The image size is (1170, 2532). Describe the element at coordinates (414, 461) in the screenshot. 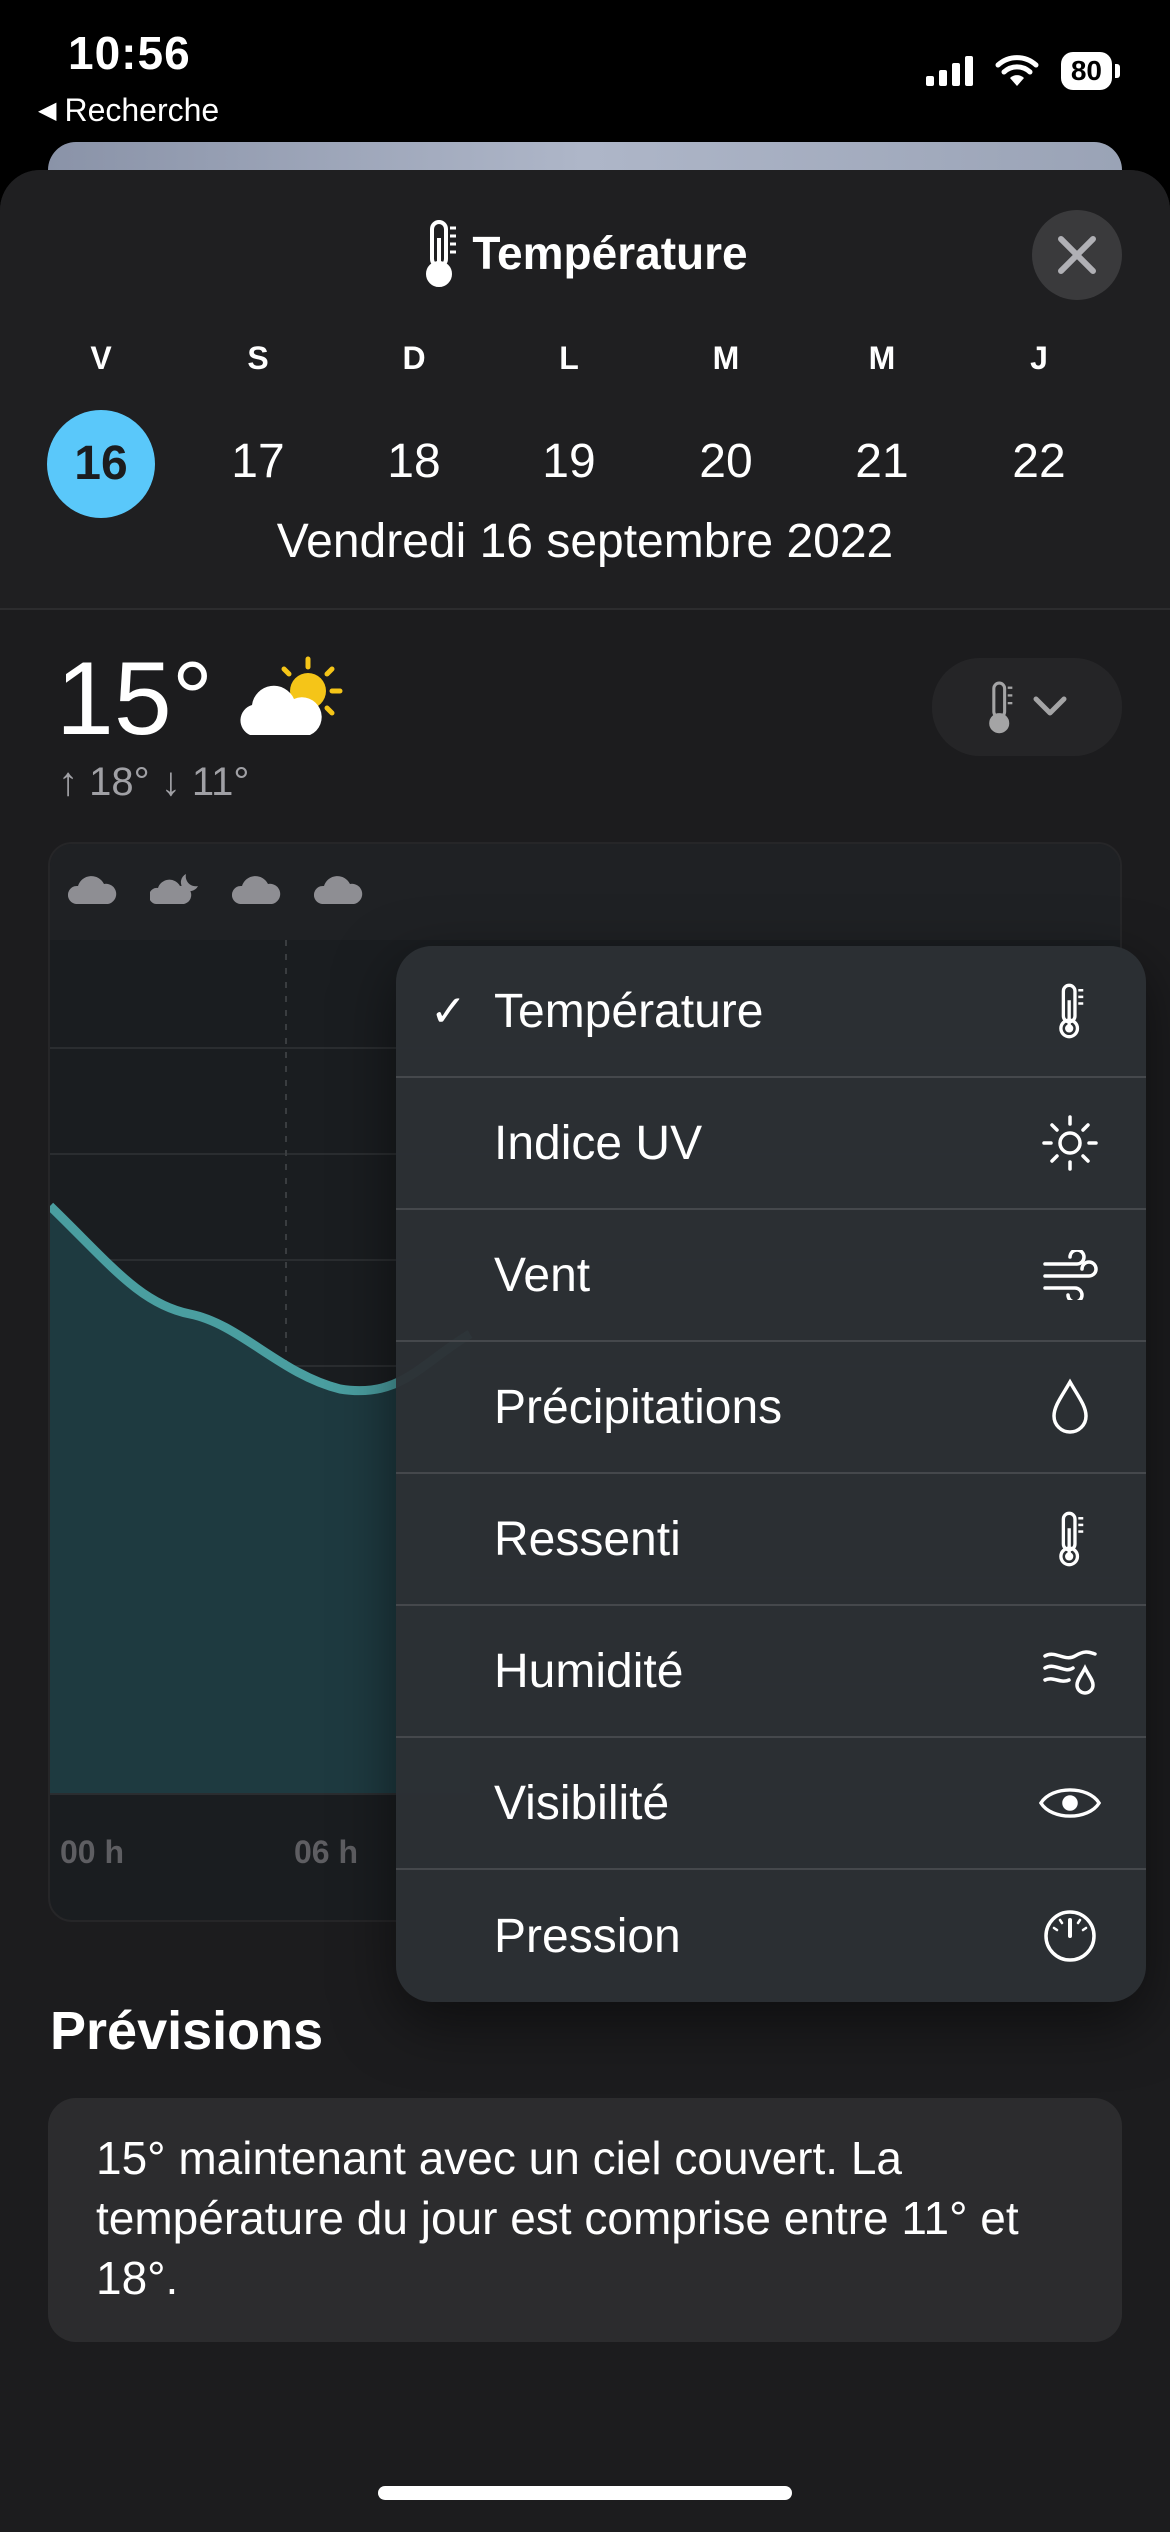

I see `day-number: 18` at that location.